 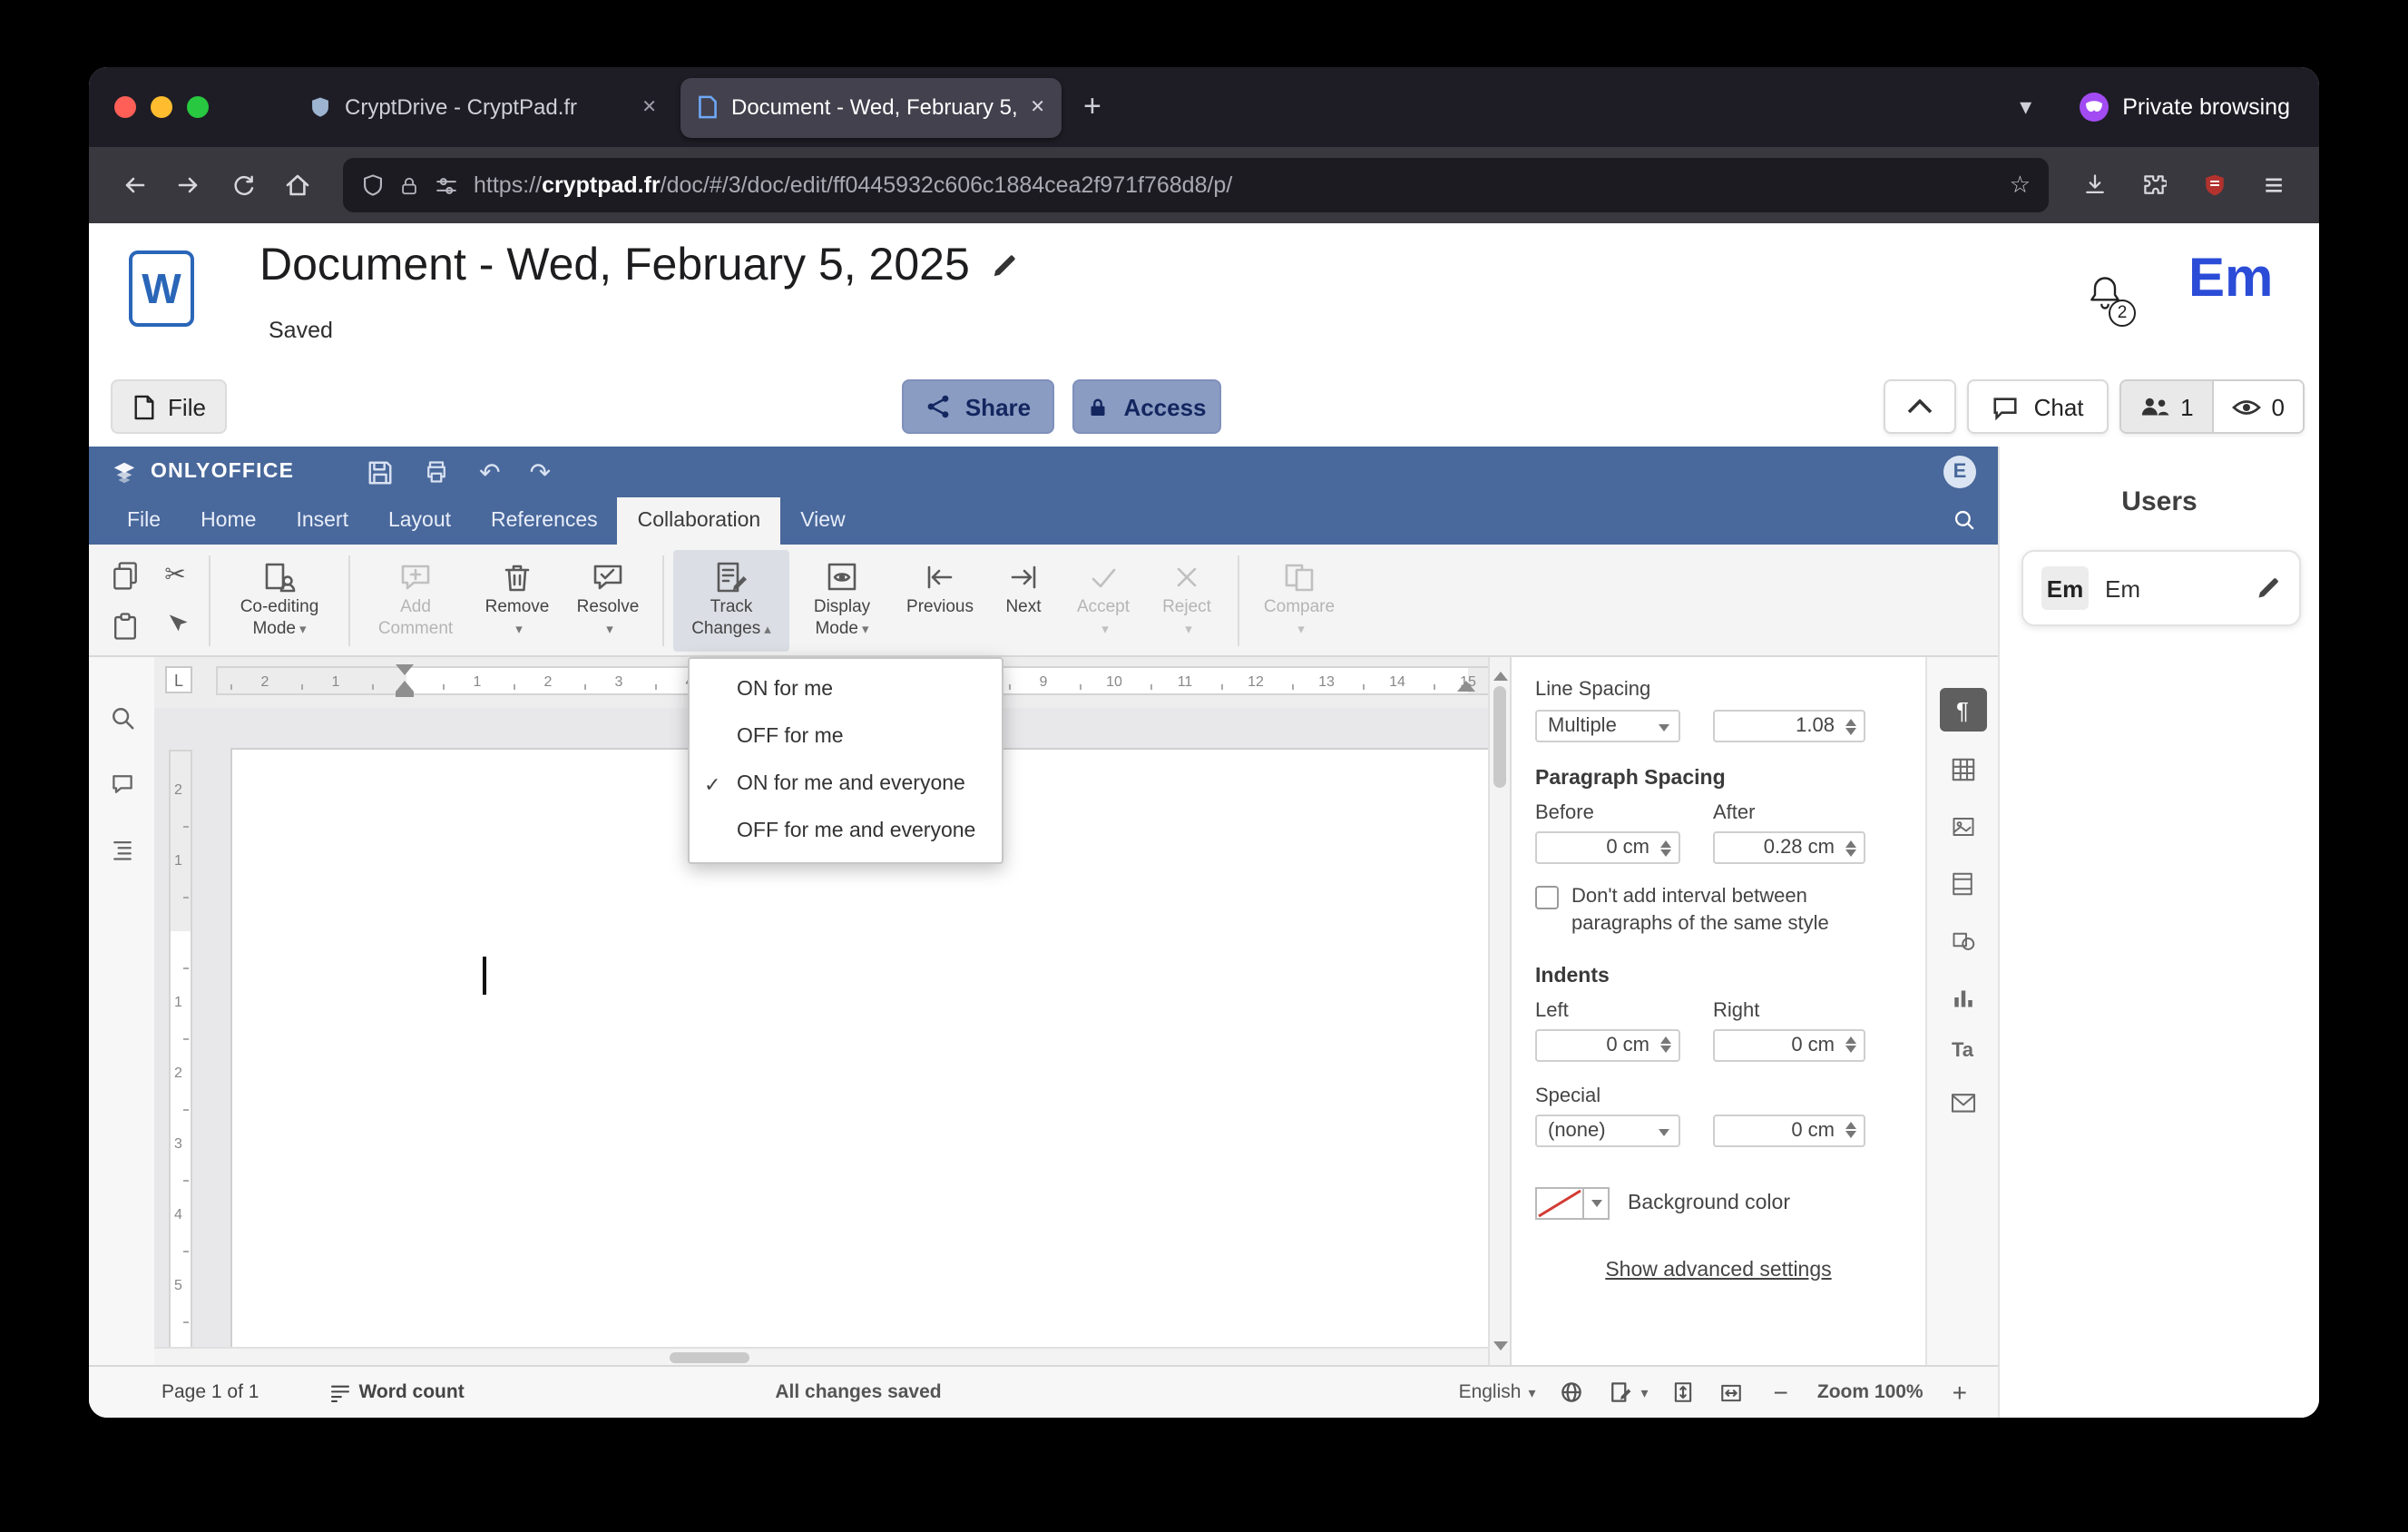 I want to click on language-selector: English ▾, so click(x=1498, y=1392).